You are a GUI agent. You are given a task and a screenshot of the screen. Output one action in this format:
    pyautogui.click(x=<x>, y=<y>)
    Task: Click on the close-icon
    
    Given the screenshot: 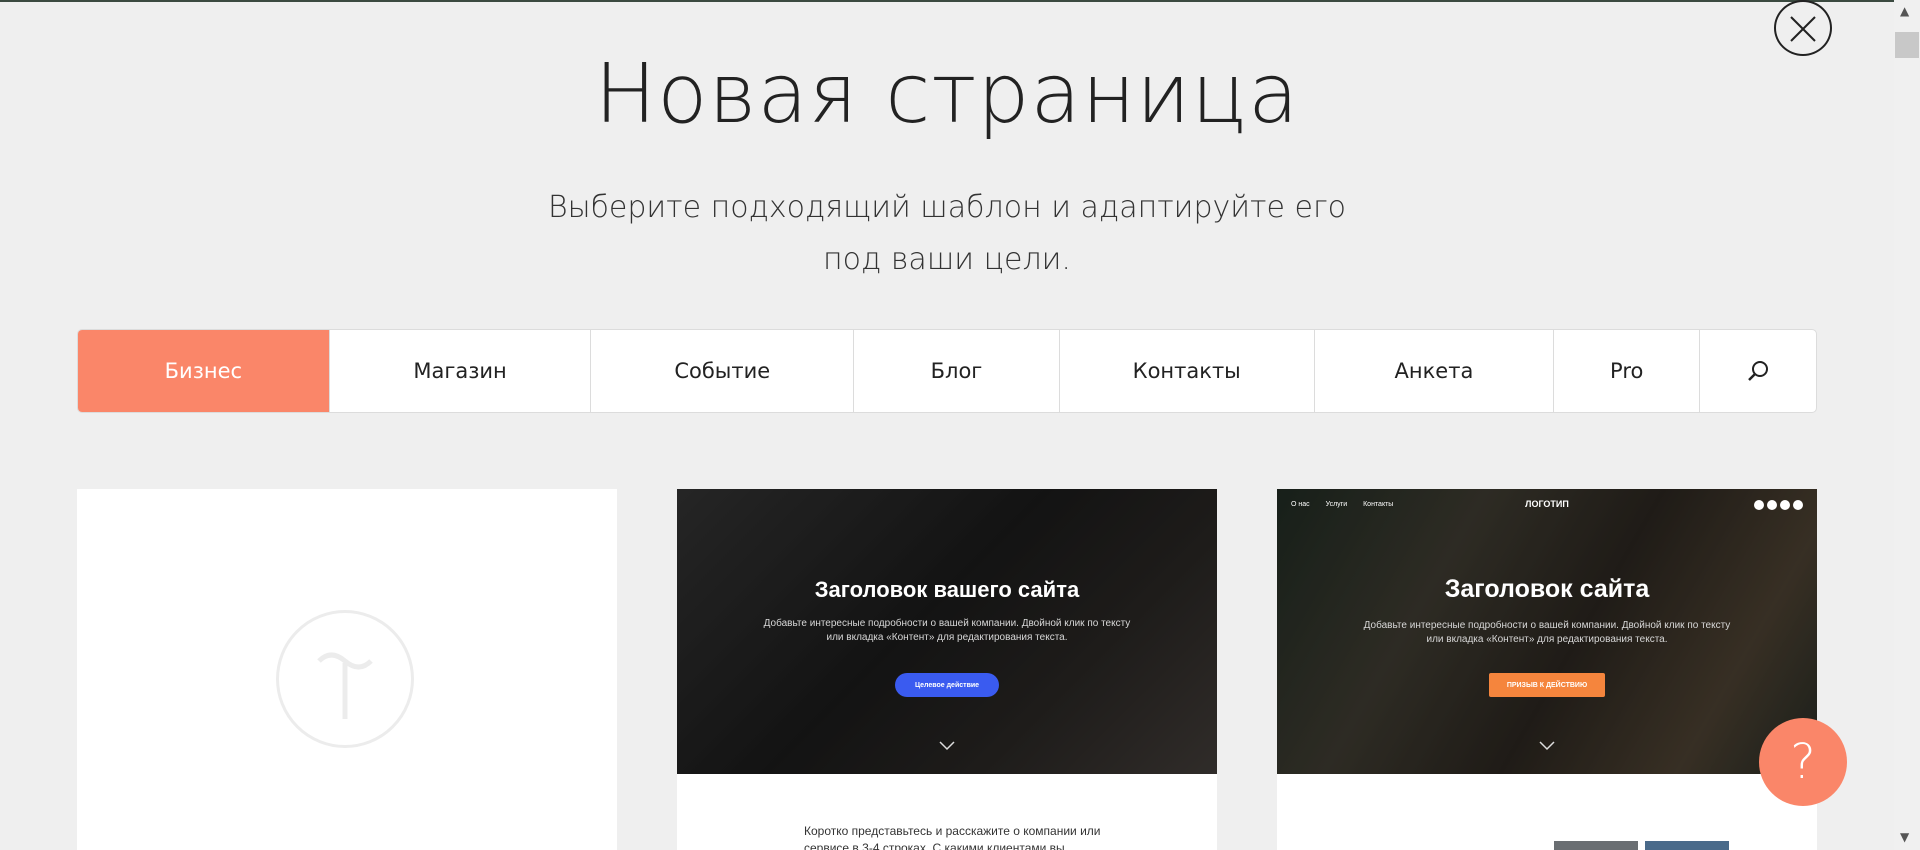 What is the action you would take?
    pyautogui.click(x=1803, y=29)
    